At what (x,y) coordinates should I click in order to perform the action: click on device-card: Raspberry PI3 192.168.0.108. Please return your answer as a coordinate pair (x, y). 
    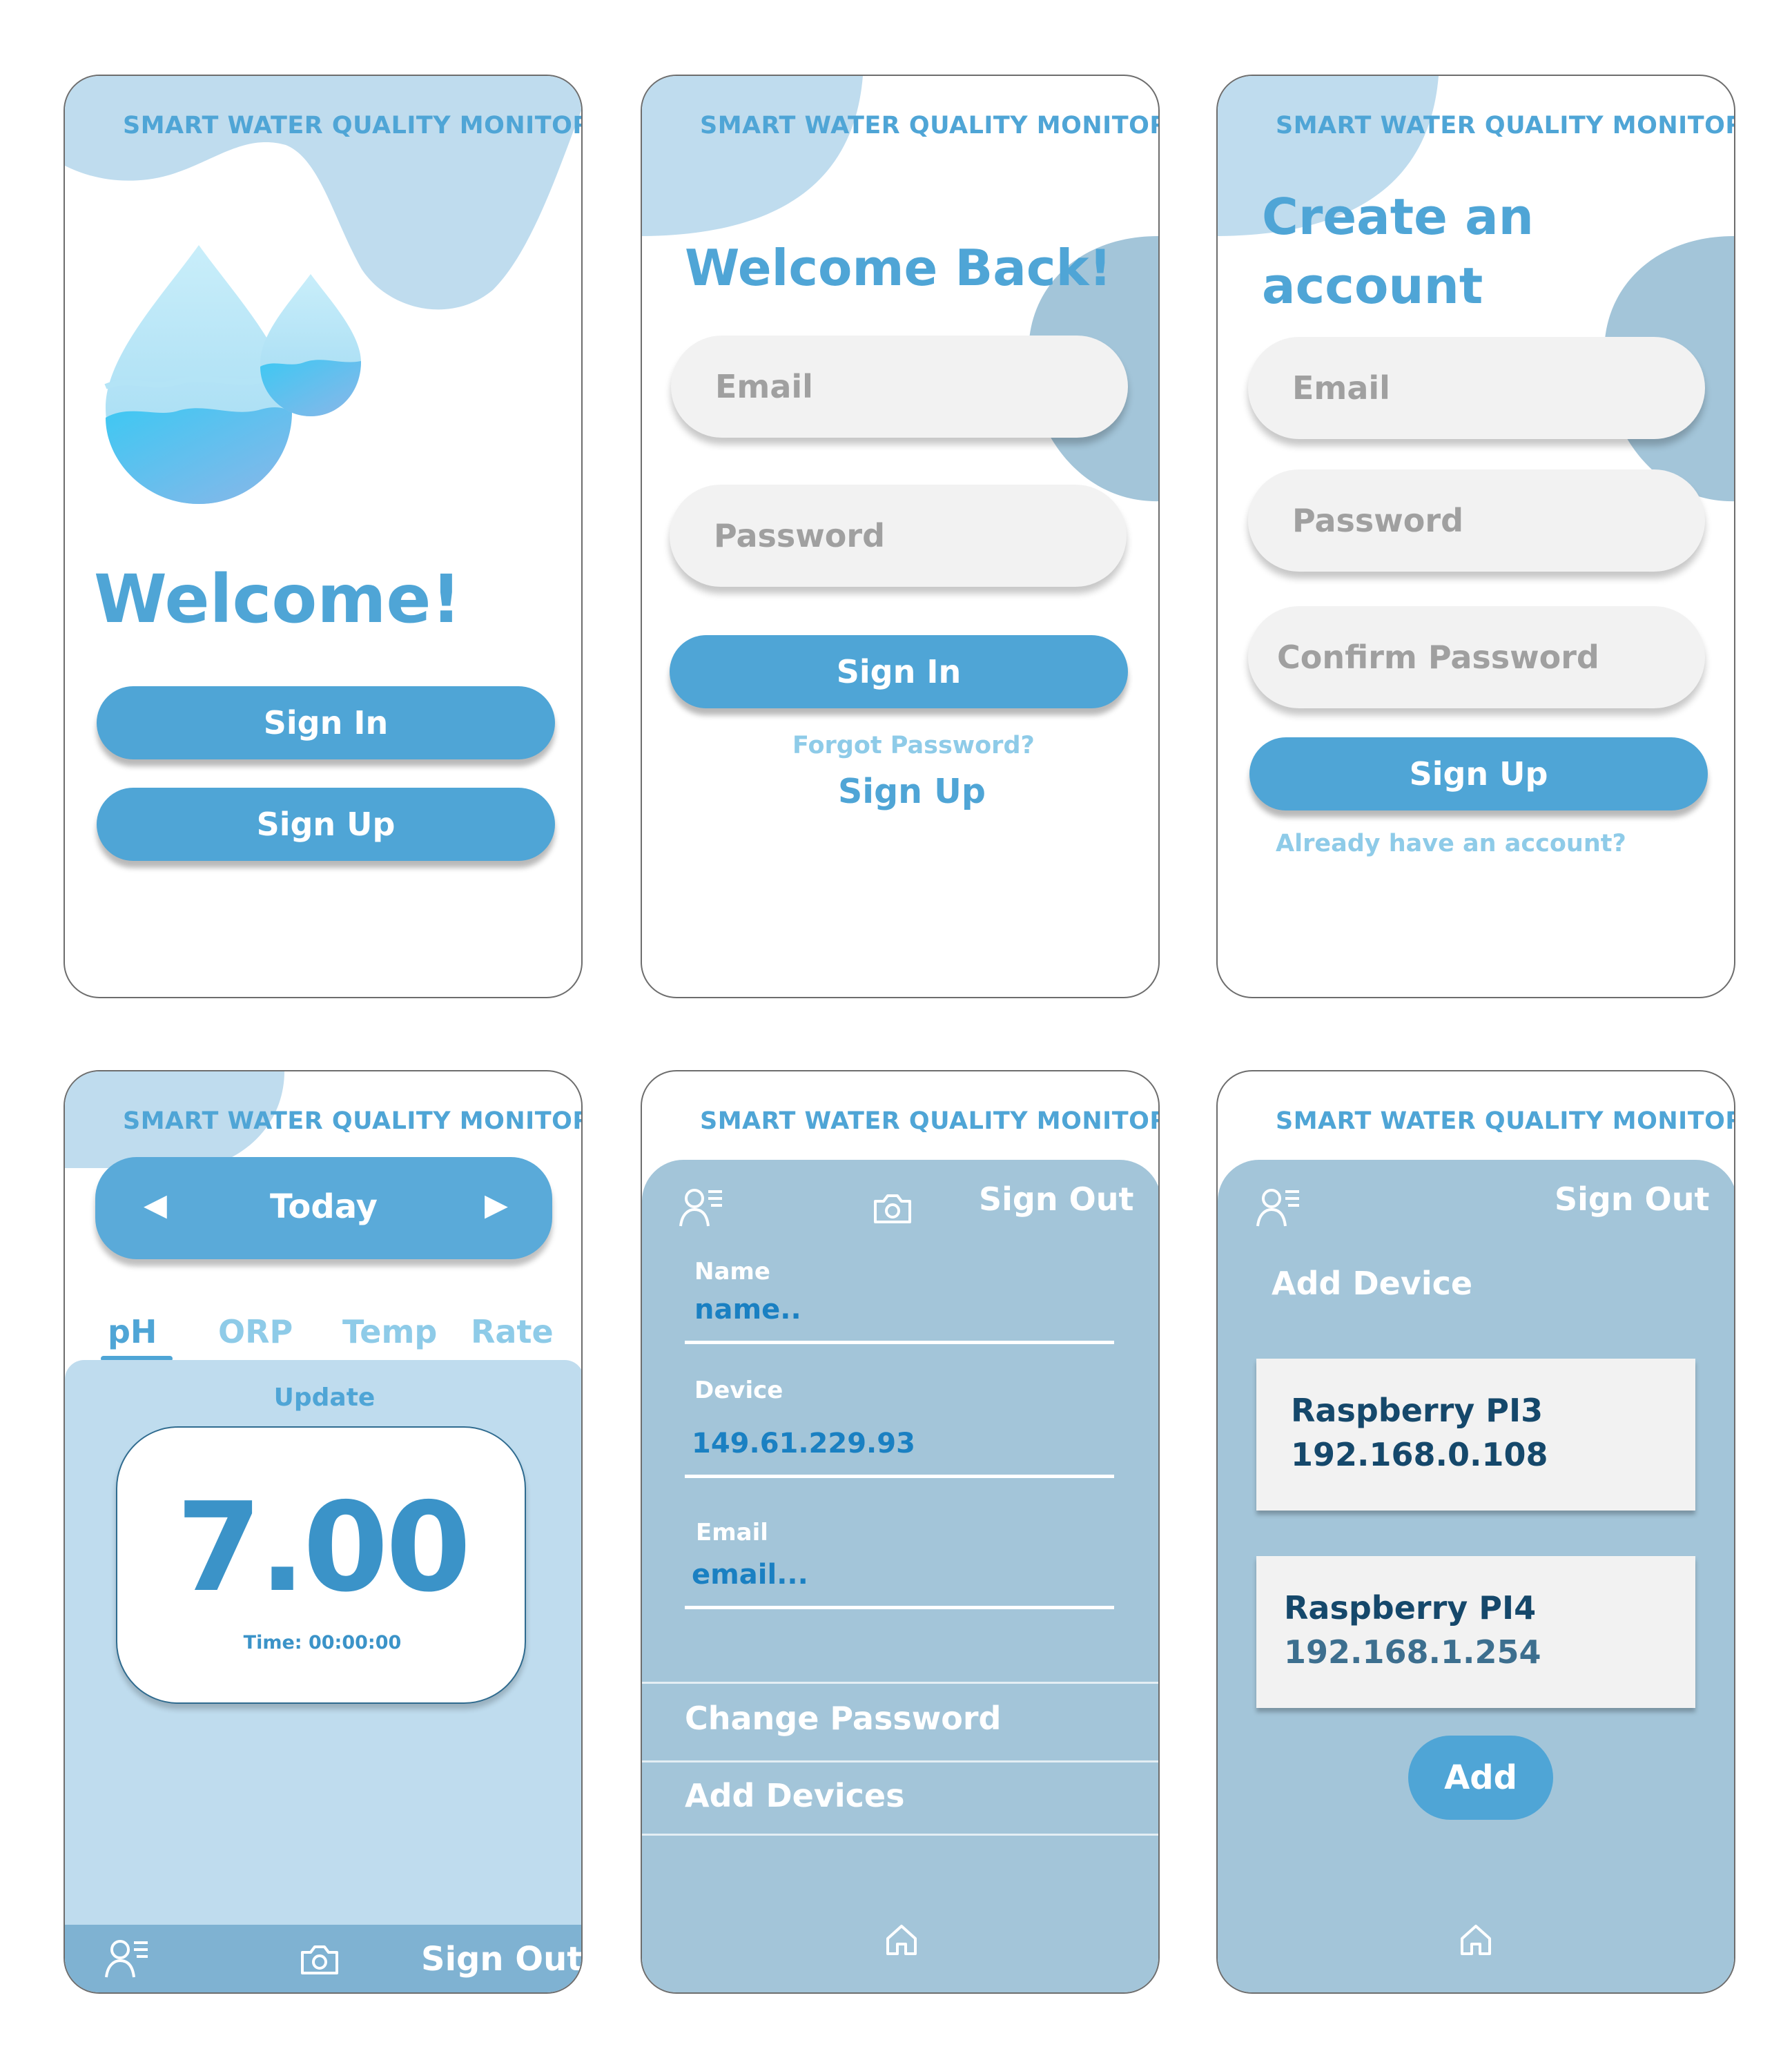
    Looking at the image, I should click on (1475, 1435).